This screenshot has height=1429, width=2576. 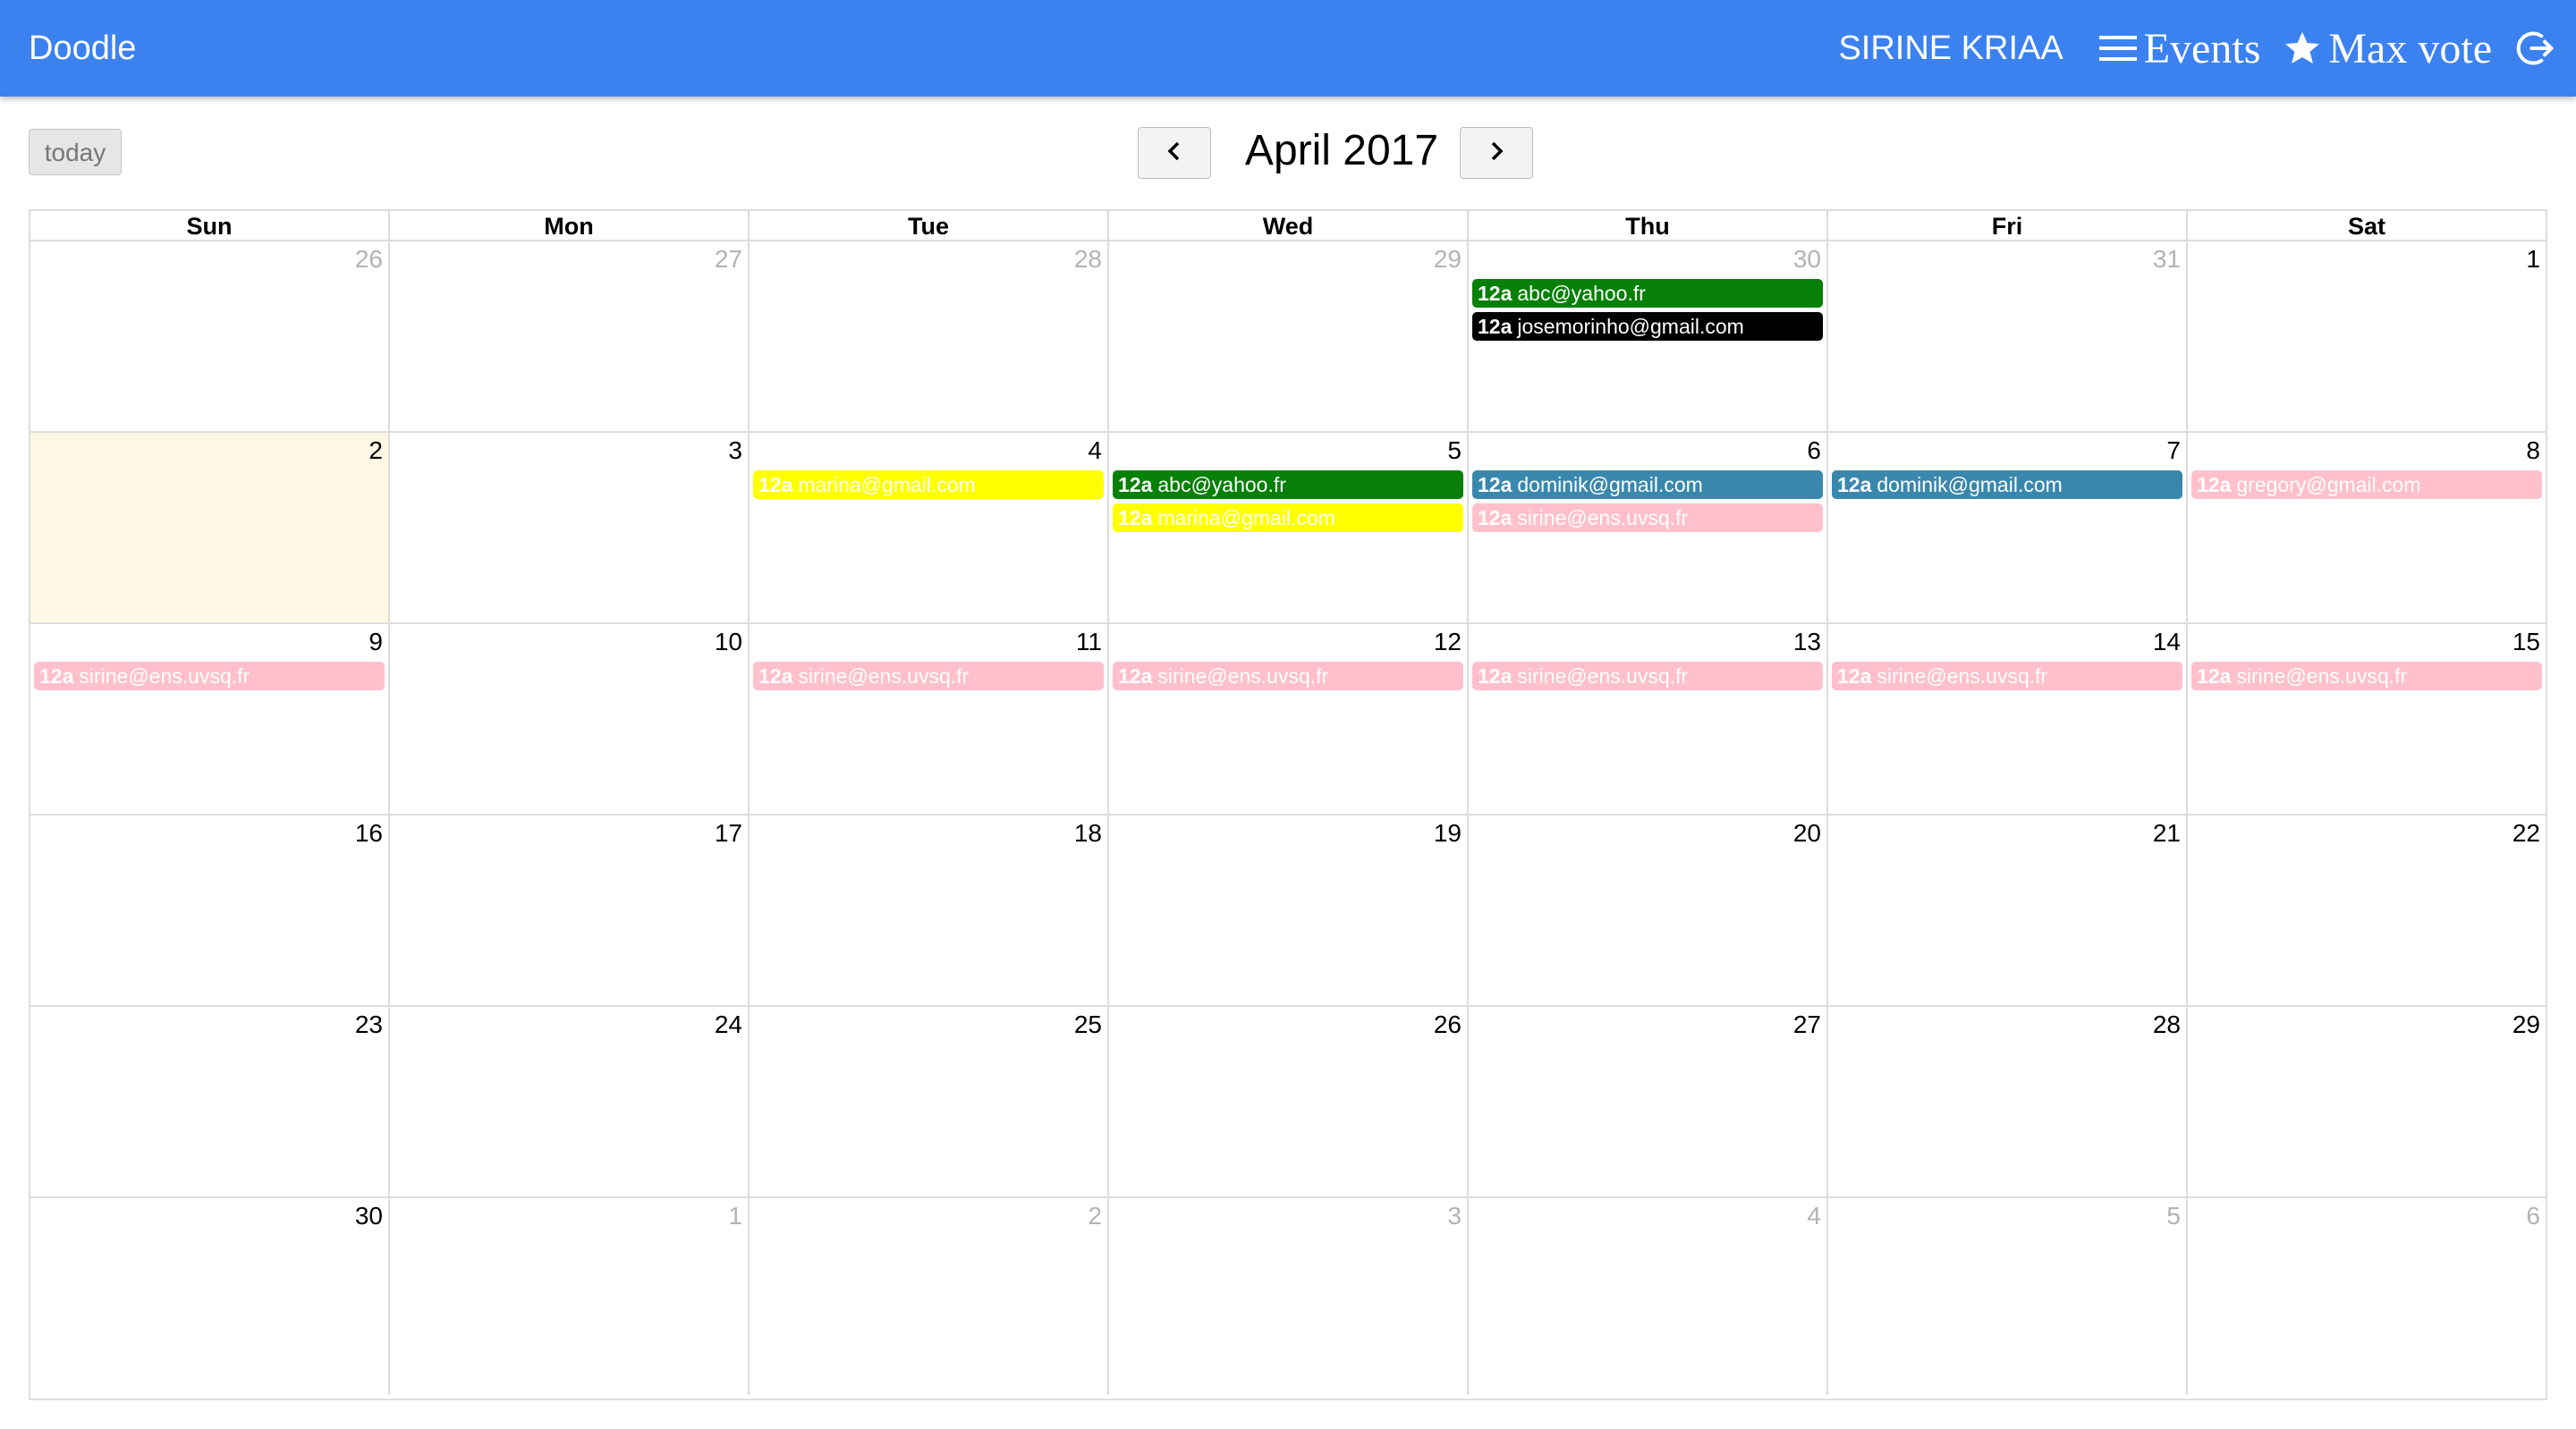 I want to click on day-number: 11, so click(x=1089, y=642).